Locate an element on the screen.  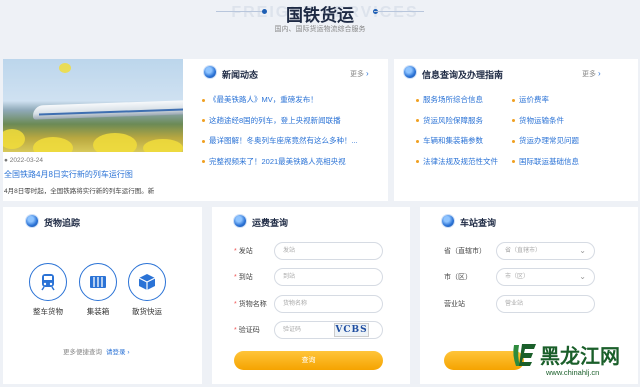
news-item-text: 《最美铁路人》MV，重磅发布！ is located at coordinates (263, 99).